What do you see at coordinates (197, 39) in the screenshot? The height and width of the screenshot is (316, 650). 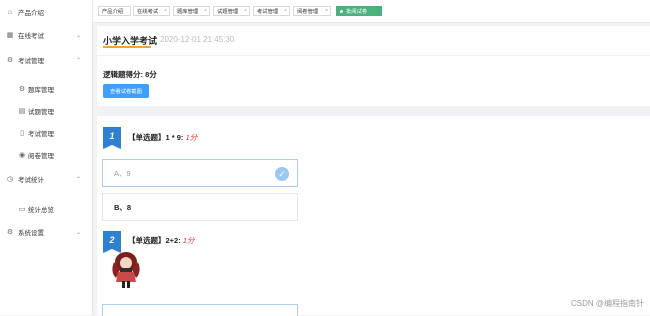 I see `exam-timestamp: 2020-12-01 21:45:30` at bounding box center [197, 39].